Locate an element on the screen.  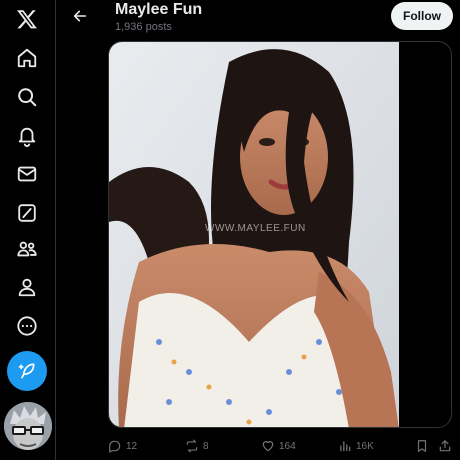
bell-icon is located at coordinates (27, 136).